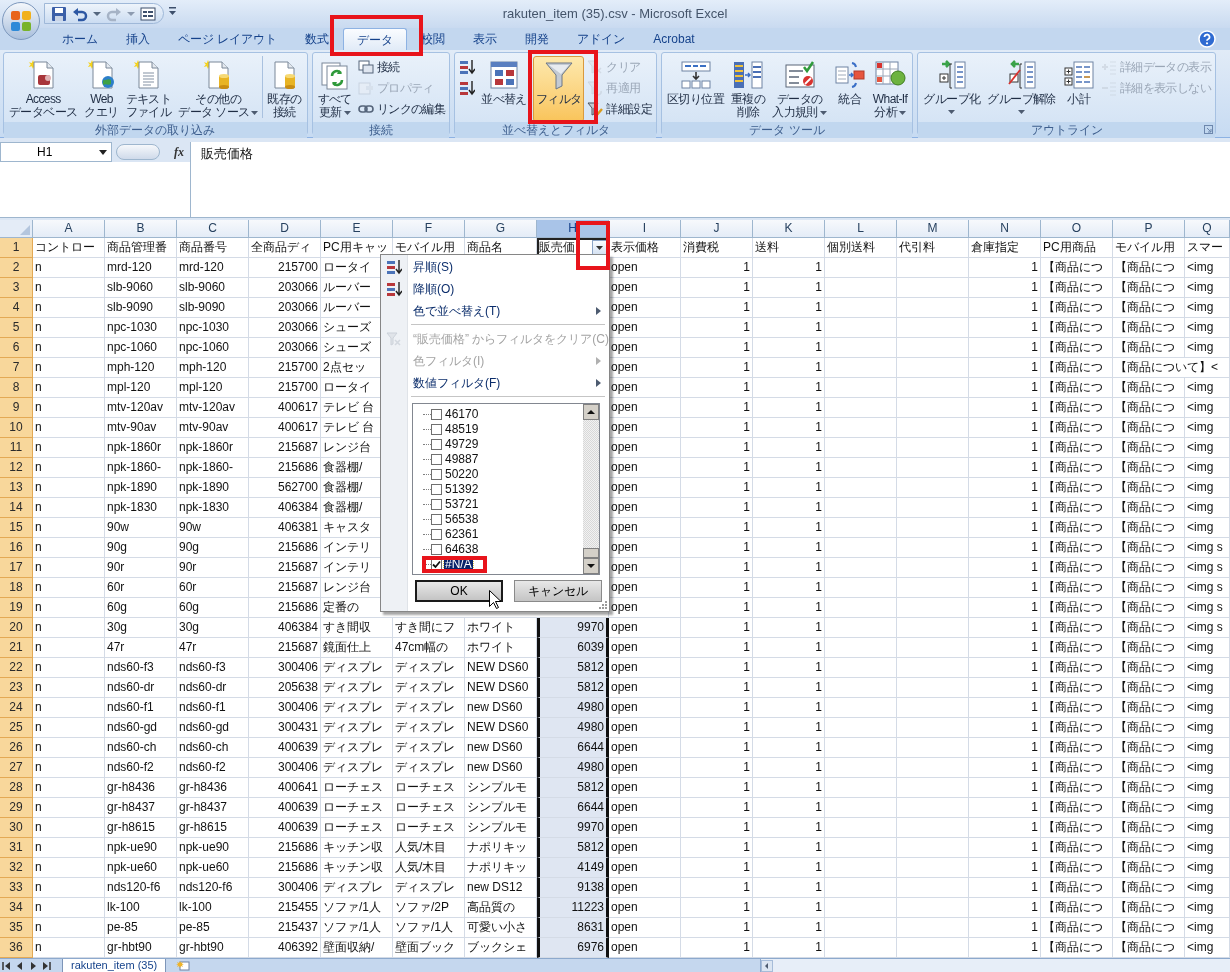 The image size is (1230, 972). I want to click on row-header: 5, so click(16, 328).